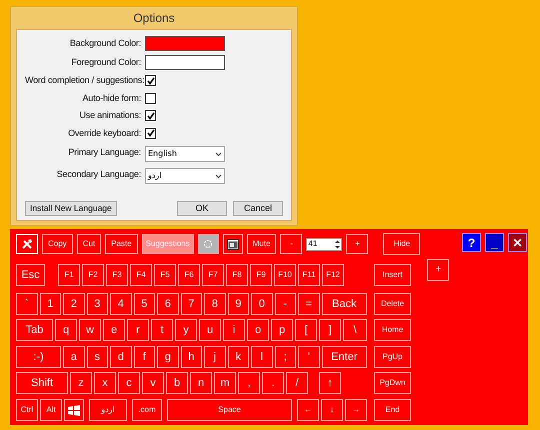 Image resolution: width=540 pixels, height=430 pixels. Describe the element at coordinates (517, 242) in the screenshot. I see `close-button: ✕` at that location.